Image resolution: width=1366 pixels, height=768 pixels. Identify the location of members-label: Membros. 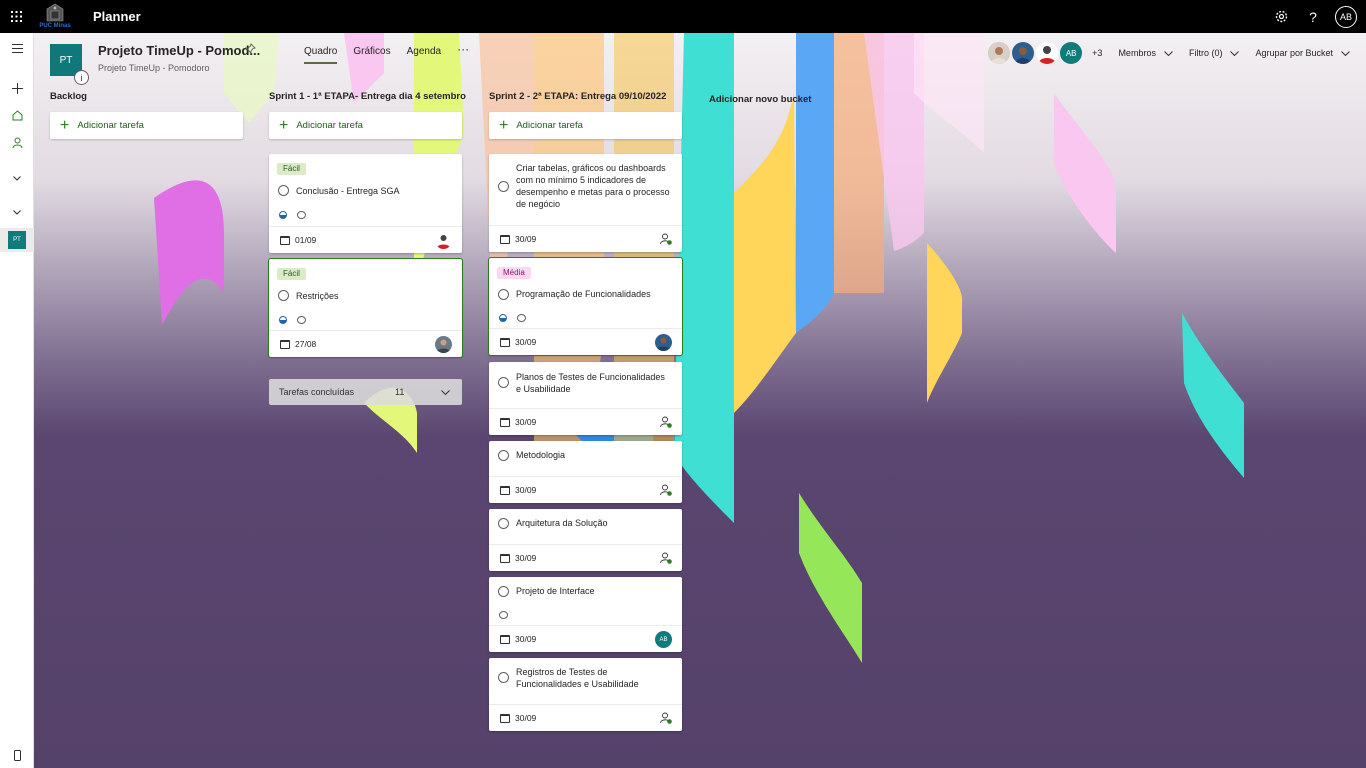
(1137, 53).